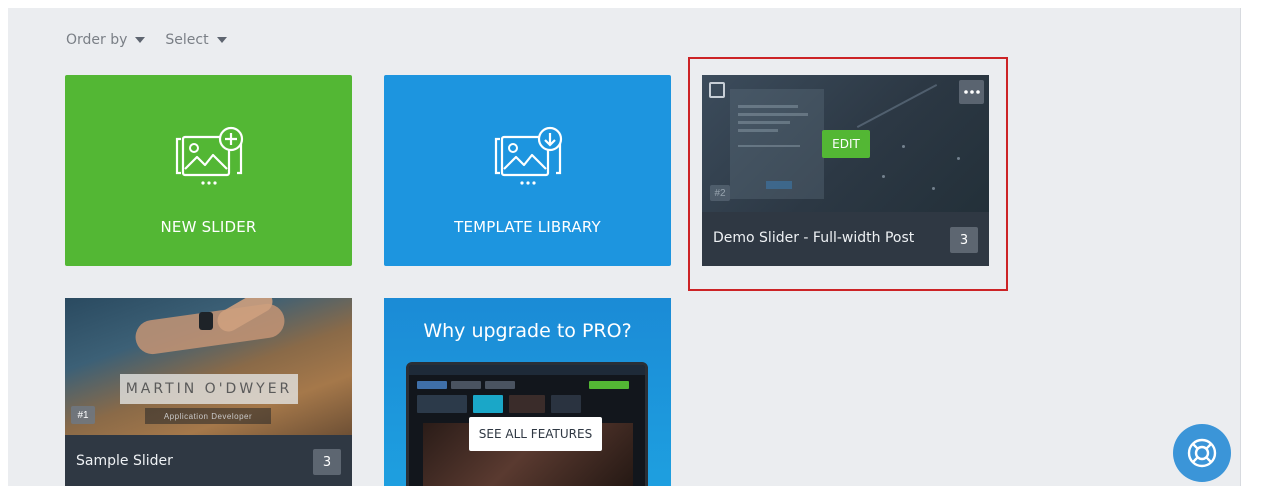  Describe the element at coordinates (720, 193) in the screenshot. I see `slider-id-badge: #2` at that location.